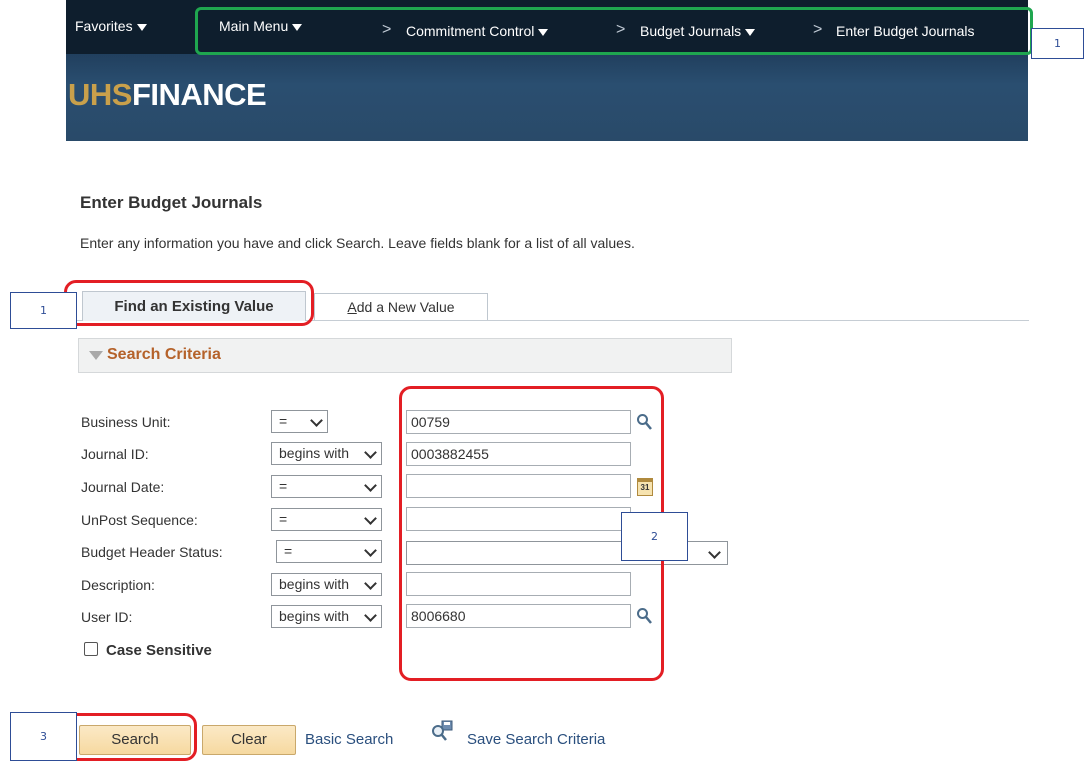 This screenshot has width=1086, height=761. Describe the element at coordinates (249, 740) in the screenshot. I see `clear-button: Clear` at that location.